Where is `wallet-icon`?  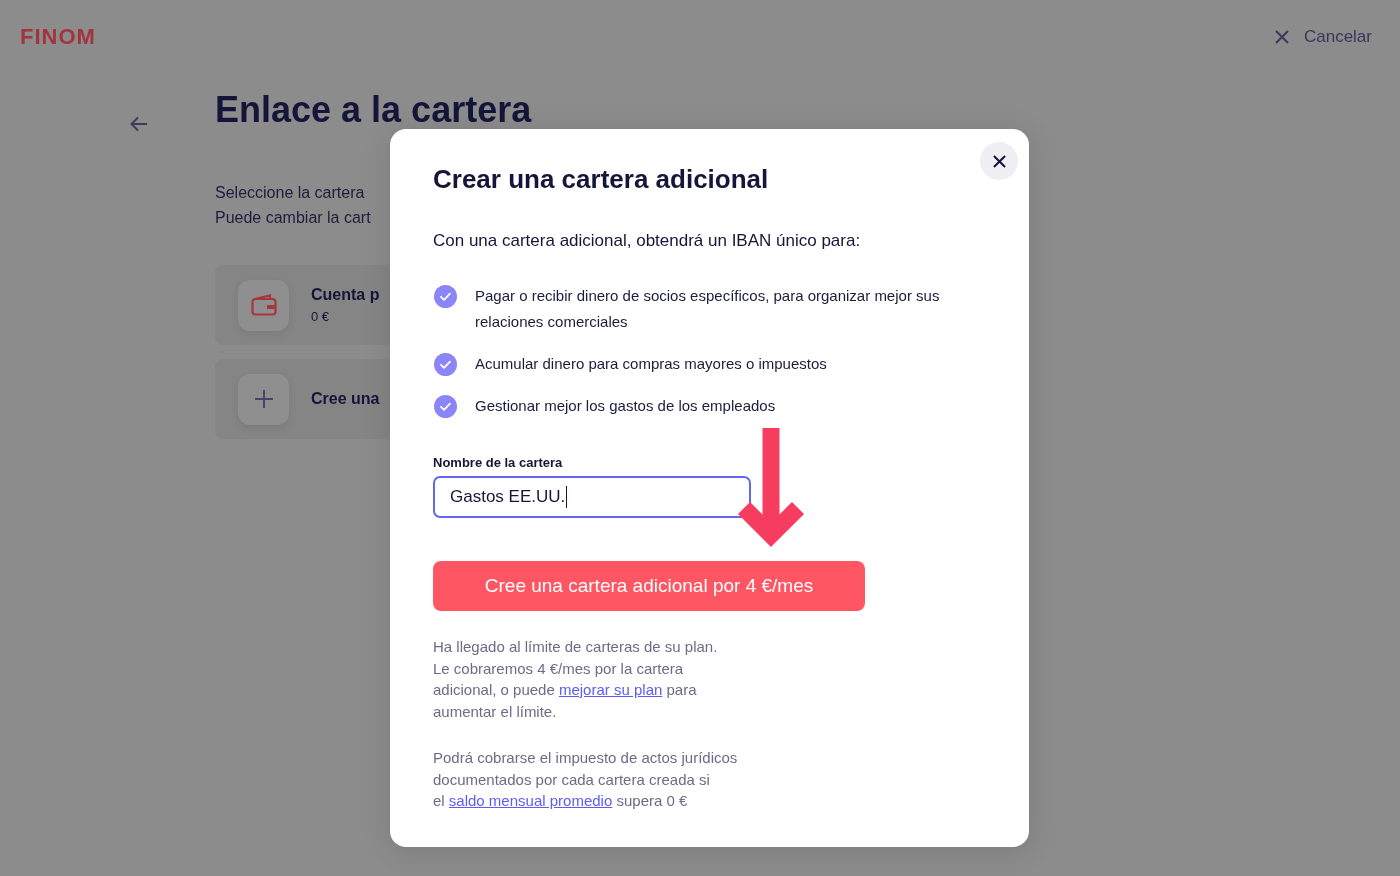 wallet-icon is located at coordinates (263, 305).